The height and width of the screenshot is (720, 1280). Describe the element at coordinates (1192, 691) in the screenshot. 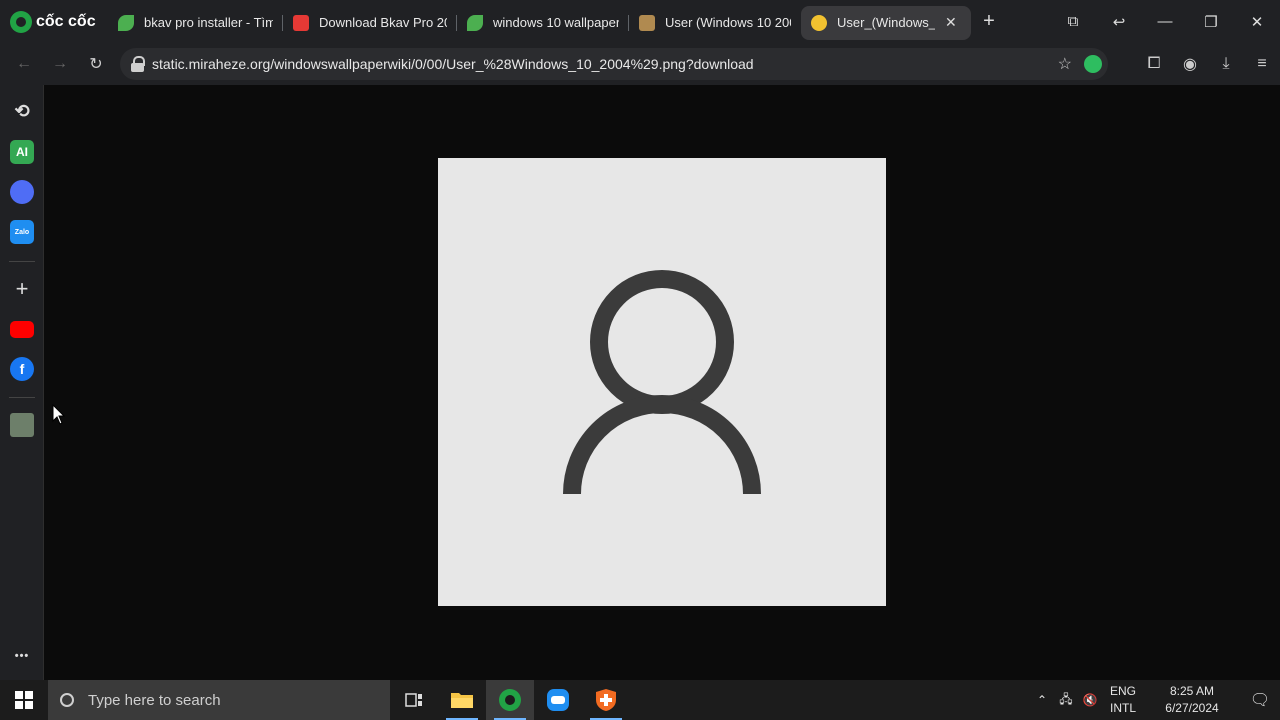

I see `clock-time: 8:25 AM` at that location.